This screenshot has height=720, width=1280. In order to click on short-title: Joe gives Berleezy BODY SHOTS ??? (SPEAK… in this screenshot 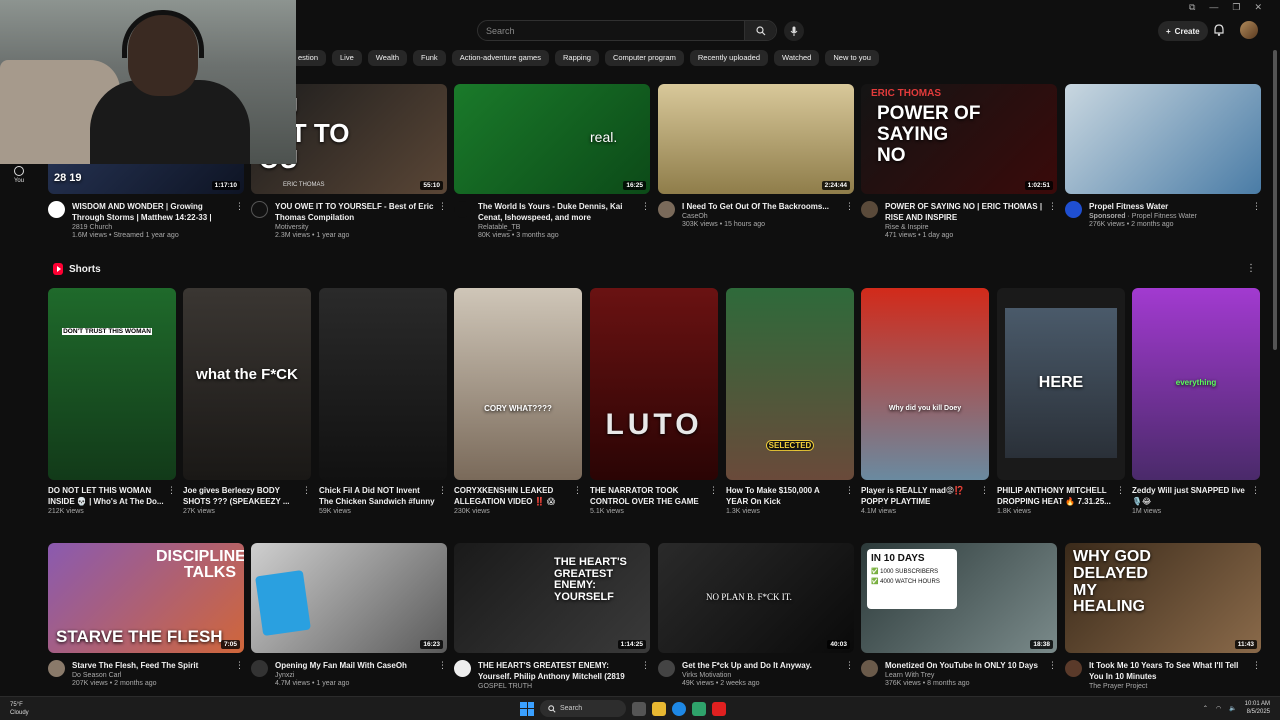, I will do `click(241, 496)`.